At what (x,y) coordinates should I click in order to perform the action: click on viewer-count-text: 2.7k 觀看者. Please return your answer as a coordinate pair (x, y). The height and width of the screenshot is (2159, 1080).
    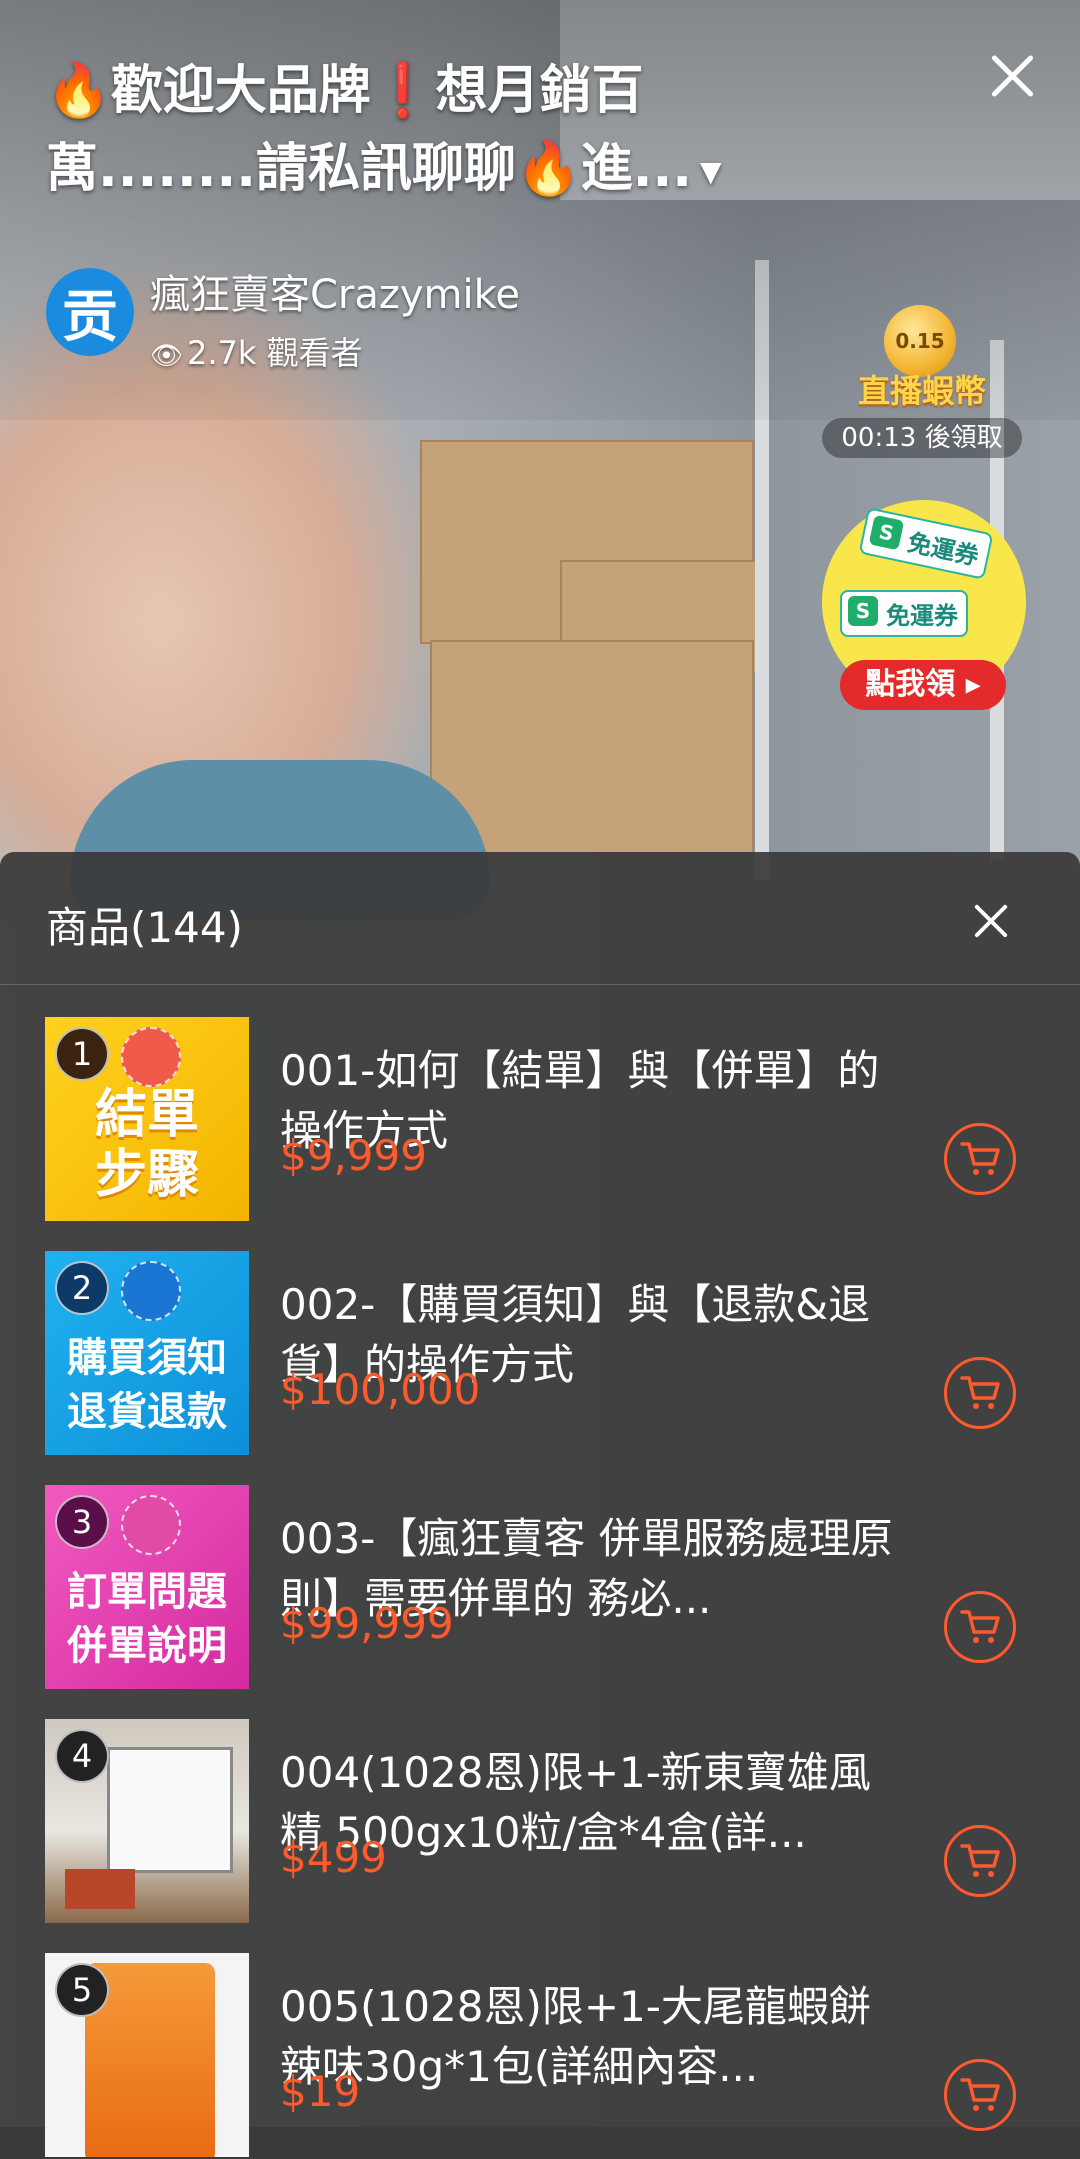
    Looking at the image, I should click on (275, 353).